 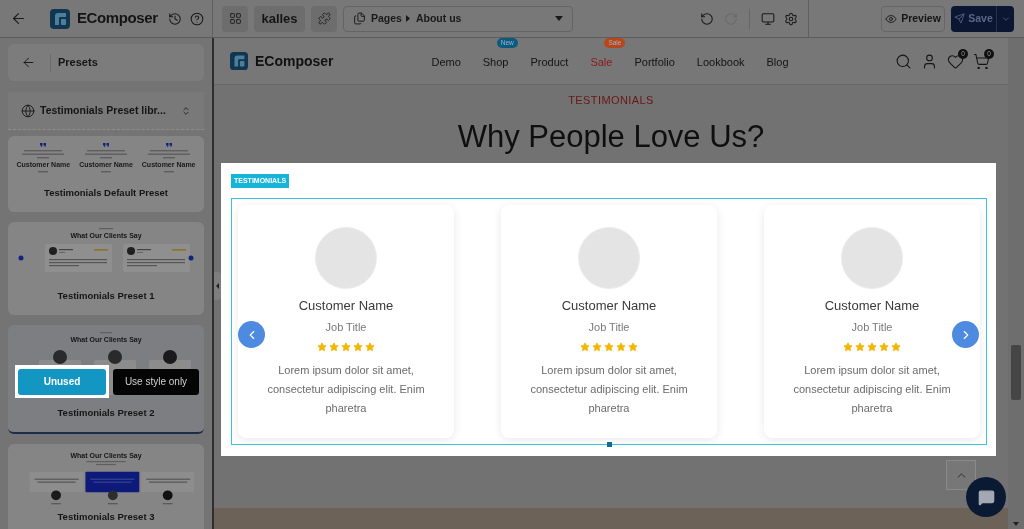 I want to click on settings-icon, so click(x=791, y=18).